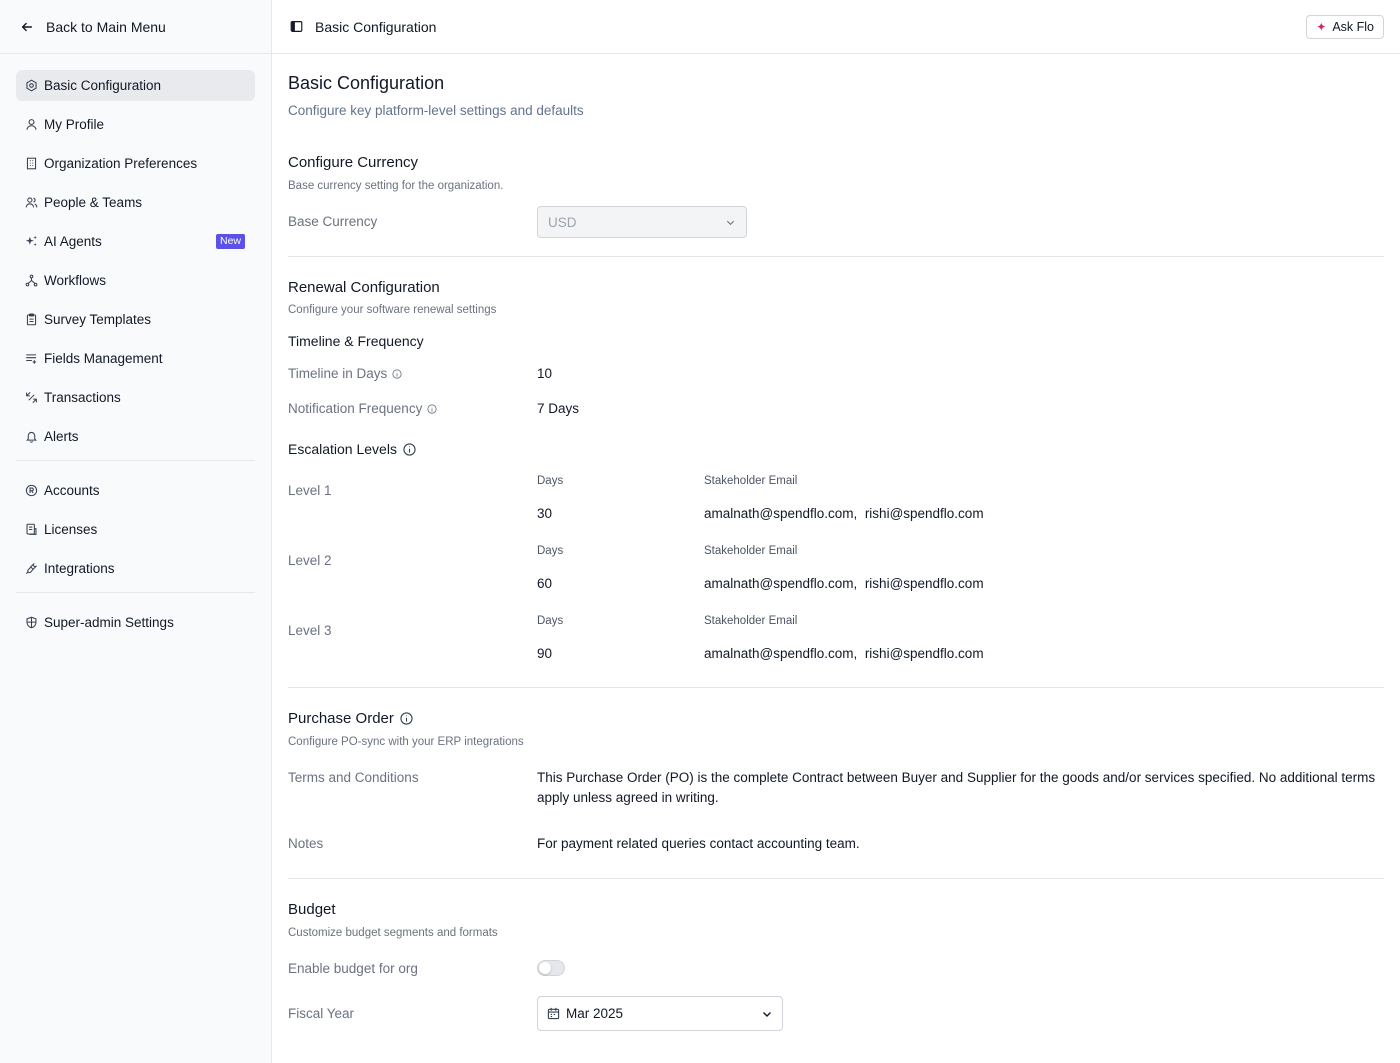 The width and height of the screenshot is (1400, 1063). Describe the element at coordinates (355, 408) in the screenshot. I see `frequency-label-text: Notification Frequency` at that location.